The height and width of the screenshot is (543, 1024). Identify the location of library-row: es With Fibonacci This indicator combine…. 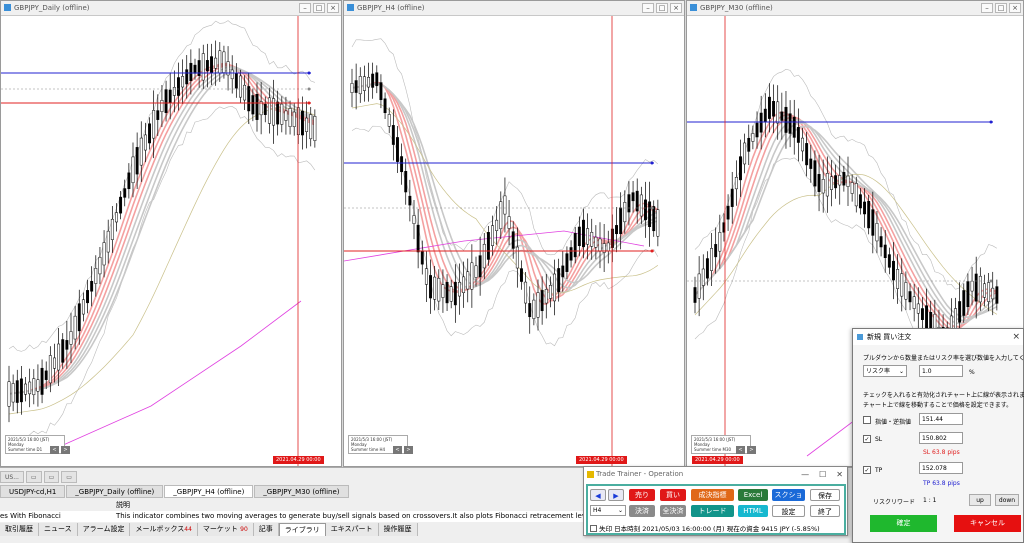
(295, 516).